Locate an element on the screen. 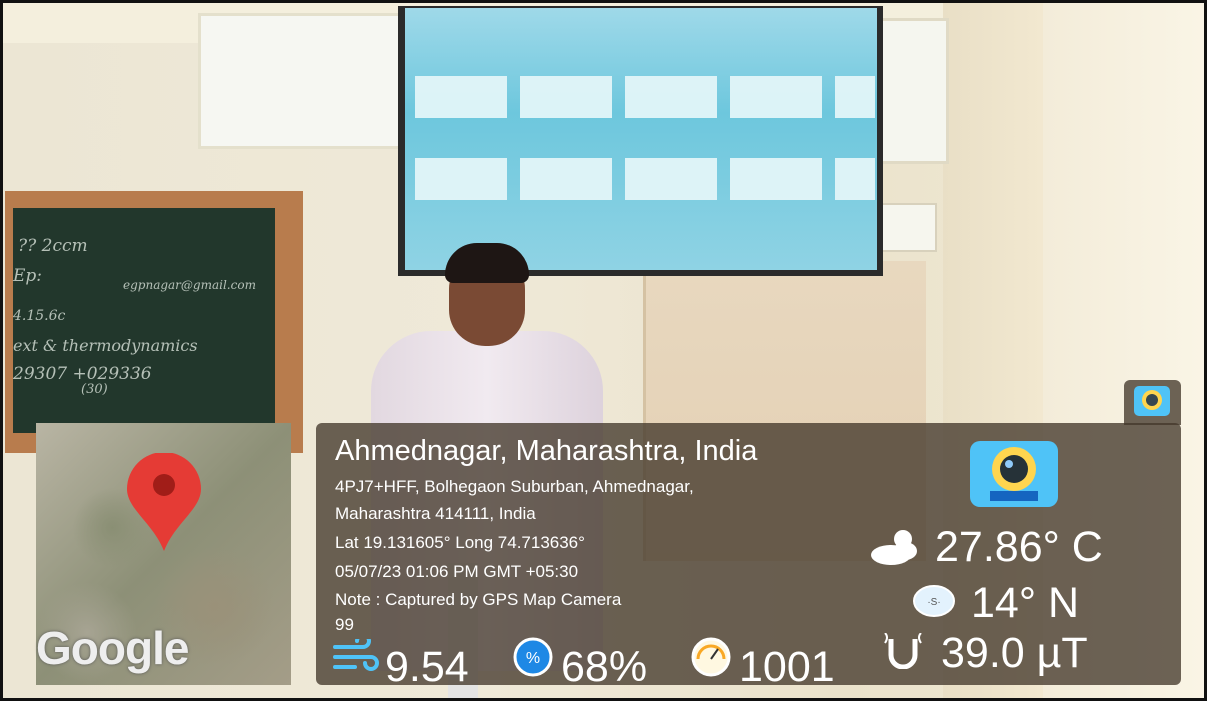  projected-slide is located at coordinates (641, 139).